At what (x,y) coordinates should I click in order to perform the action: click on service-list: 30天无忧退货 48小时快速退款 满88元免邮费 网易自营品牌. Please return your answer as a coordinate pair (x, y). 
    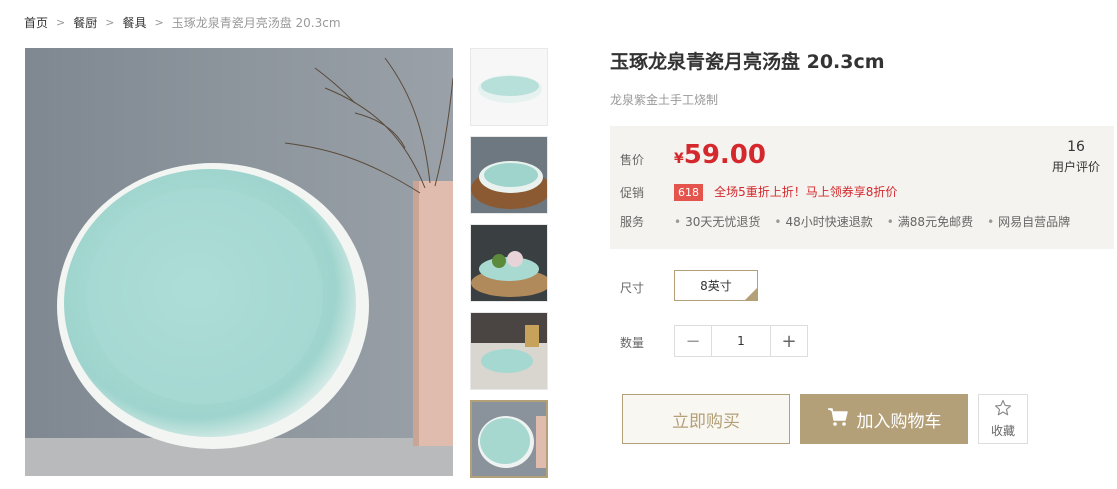
    Looking at the image, I should click on (872, 221).